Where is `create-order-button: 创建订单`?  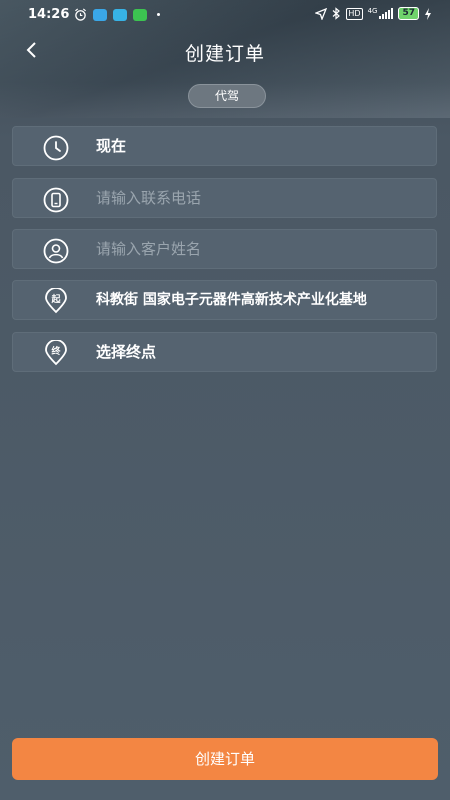 create-order-button: 创建订单 is located at coordinates (225, 759).